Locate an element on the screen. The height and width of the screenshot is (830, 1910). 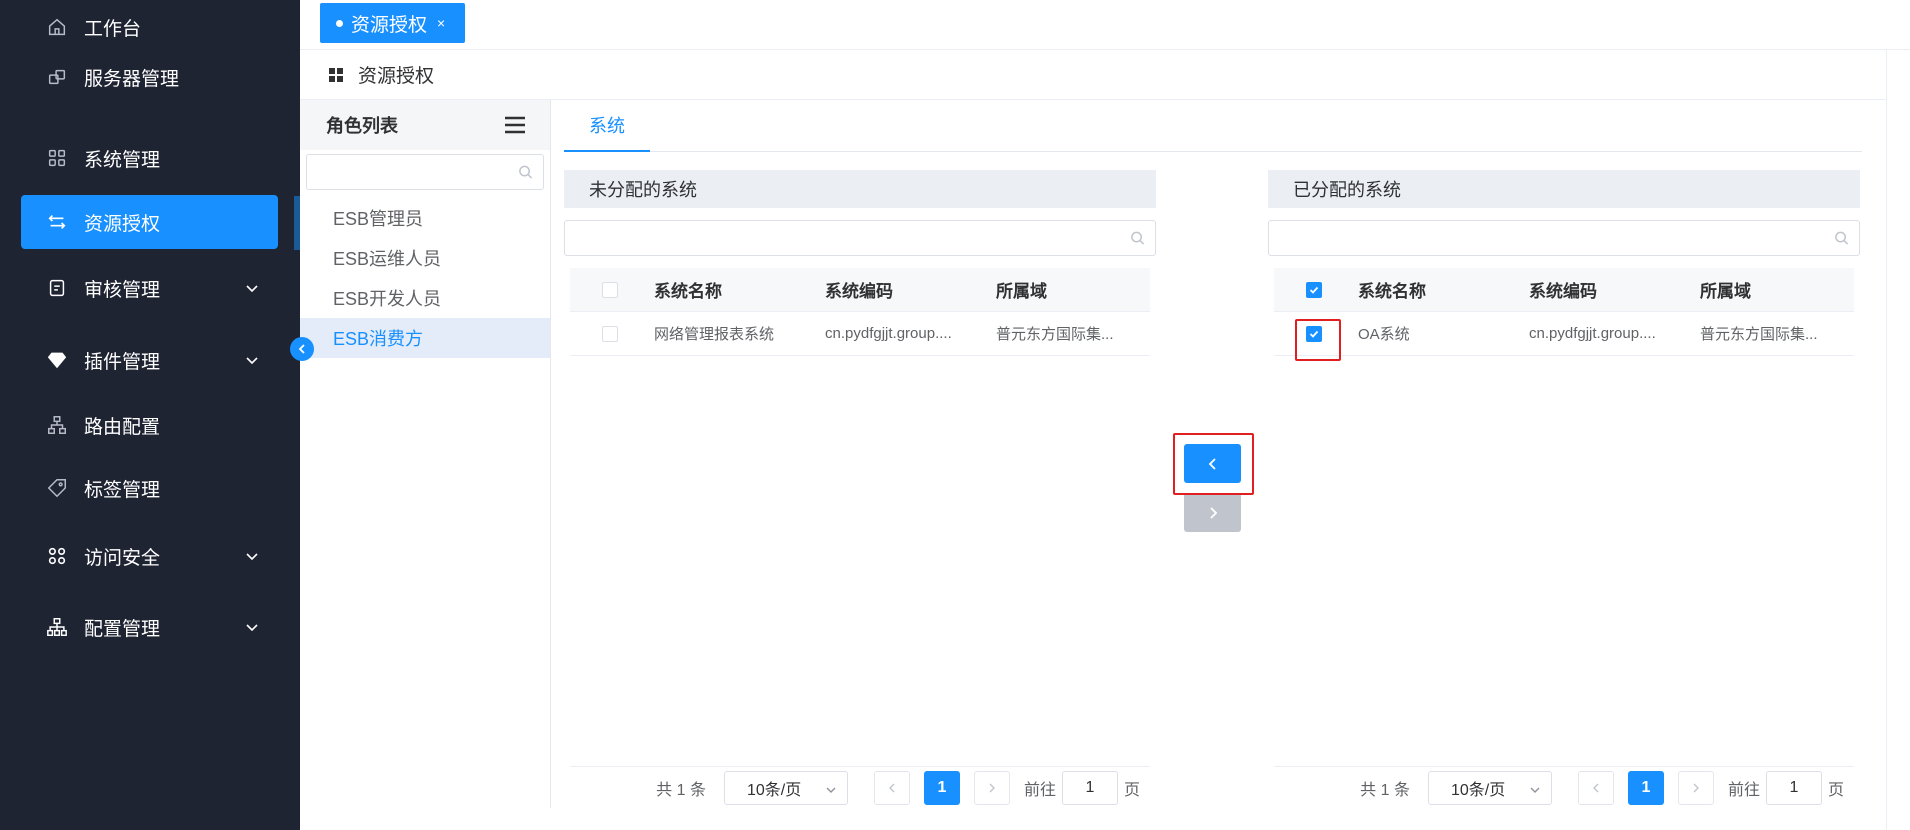
role-list: ESB管理员 ESB运维人员 ESB开发人员 ESB消费方 is located at coordinates (425, 278).